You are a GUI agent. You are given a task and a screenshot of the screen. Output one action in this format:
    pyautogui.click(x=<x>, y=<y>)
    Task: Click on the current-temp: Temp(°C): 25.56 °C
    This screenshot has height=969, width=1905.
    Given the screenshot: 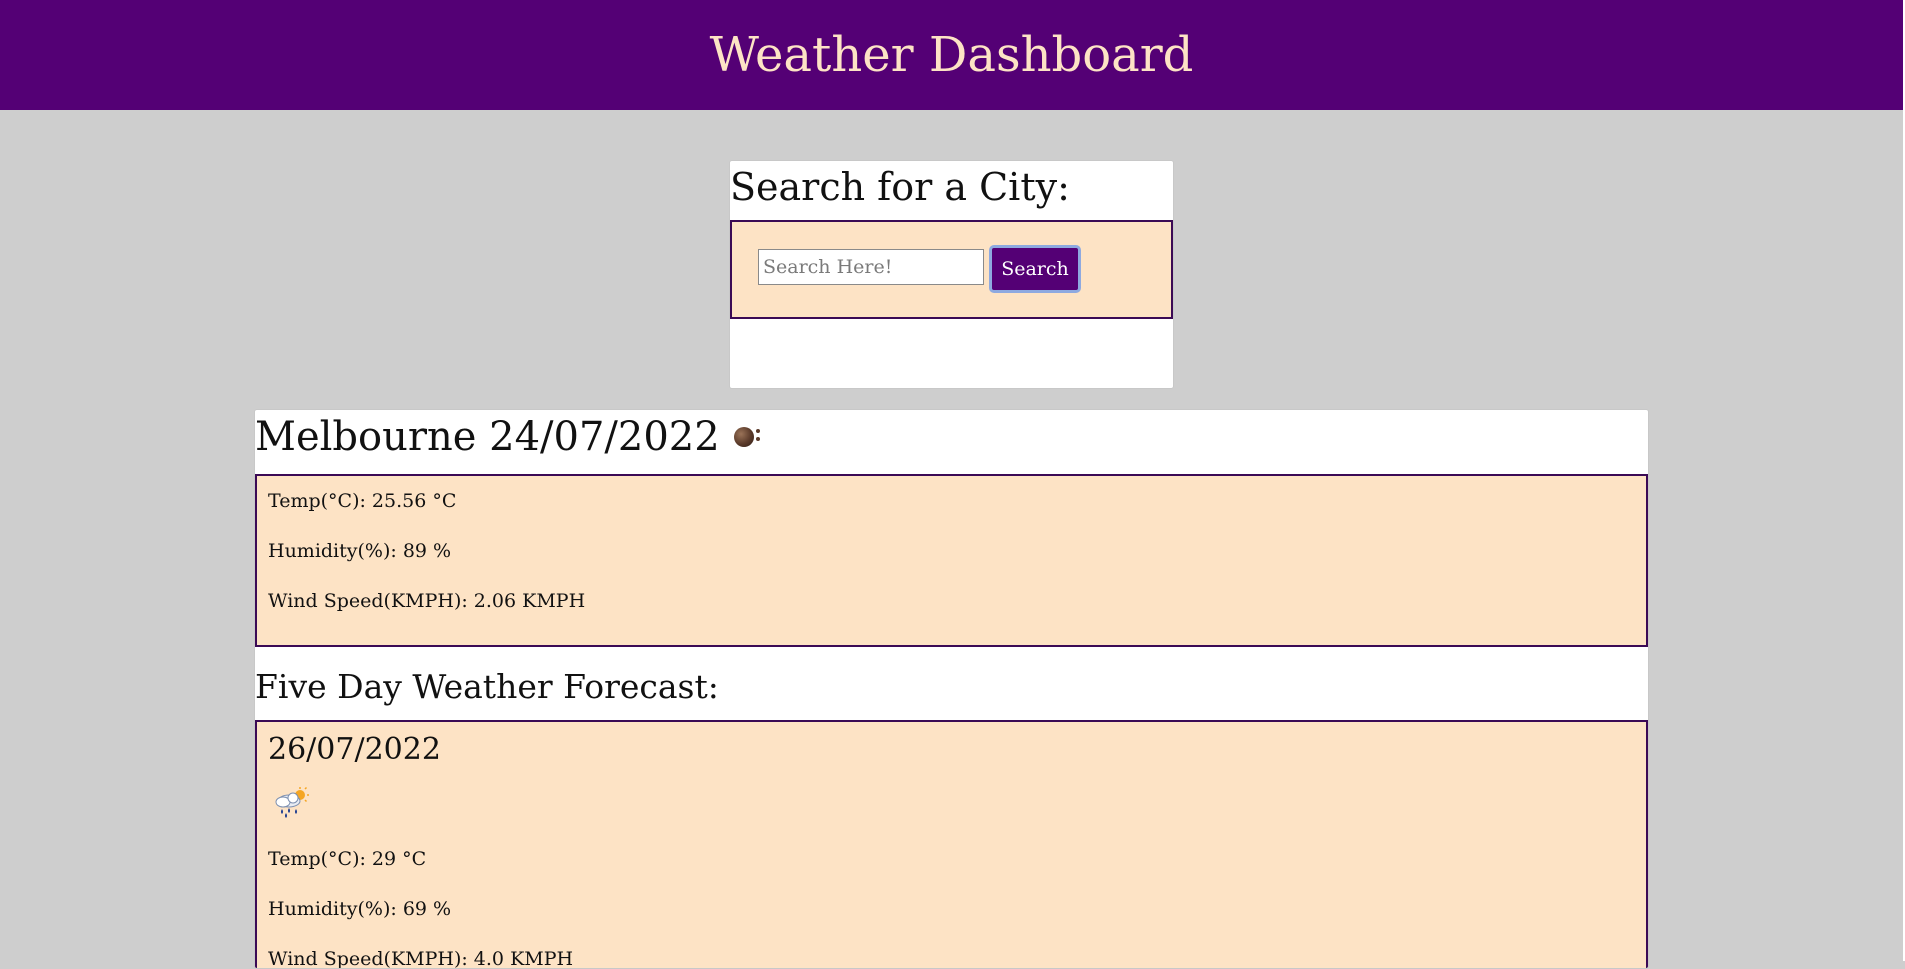 What is the action you would take?
    pyautogui.click(x=362, y=501)
    